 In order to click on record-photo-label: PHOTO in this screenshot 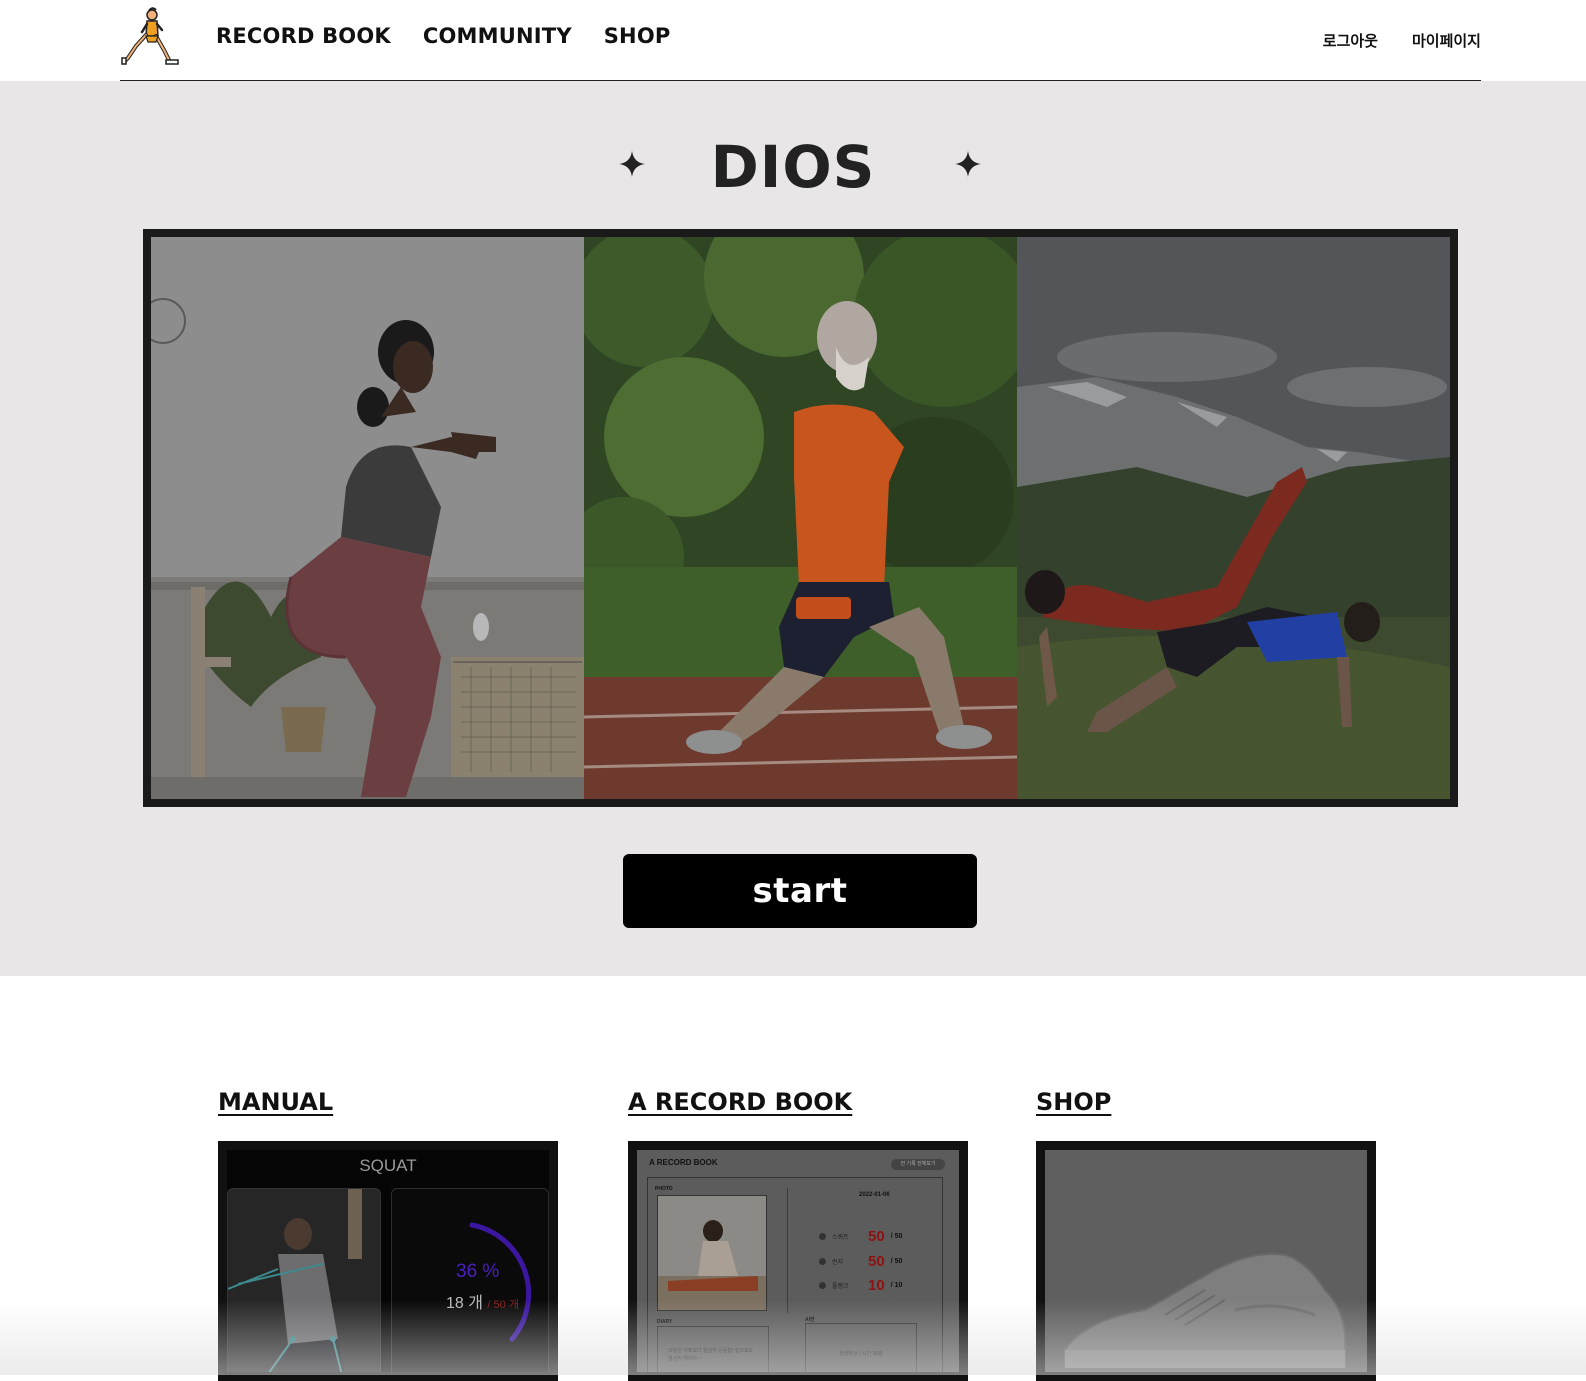, I will do `click(664, 1189)`.